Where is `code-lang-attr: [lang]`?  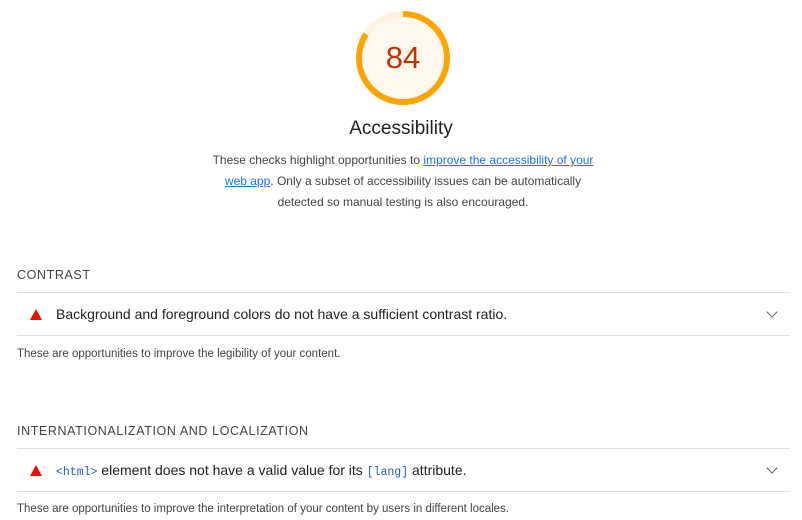 code-lang-attr: [lang] is located at coordinates (387, 472).